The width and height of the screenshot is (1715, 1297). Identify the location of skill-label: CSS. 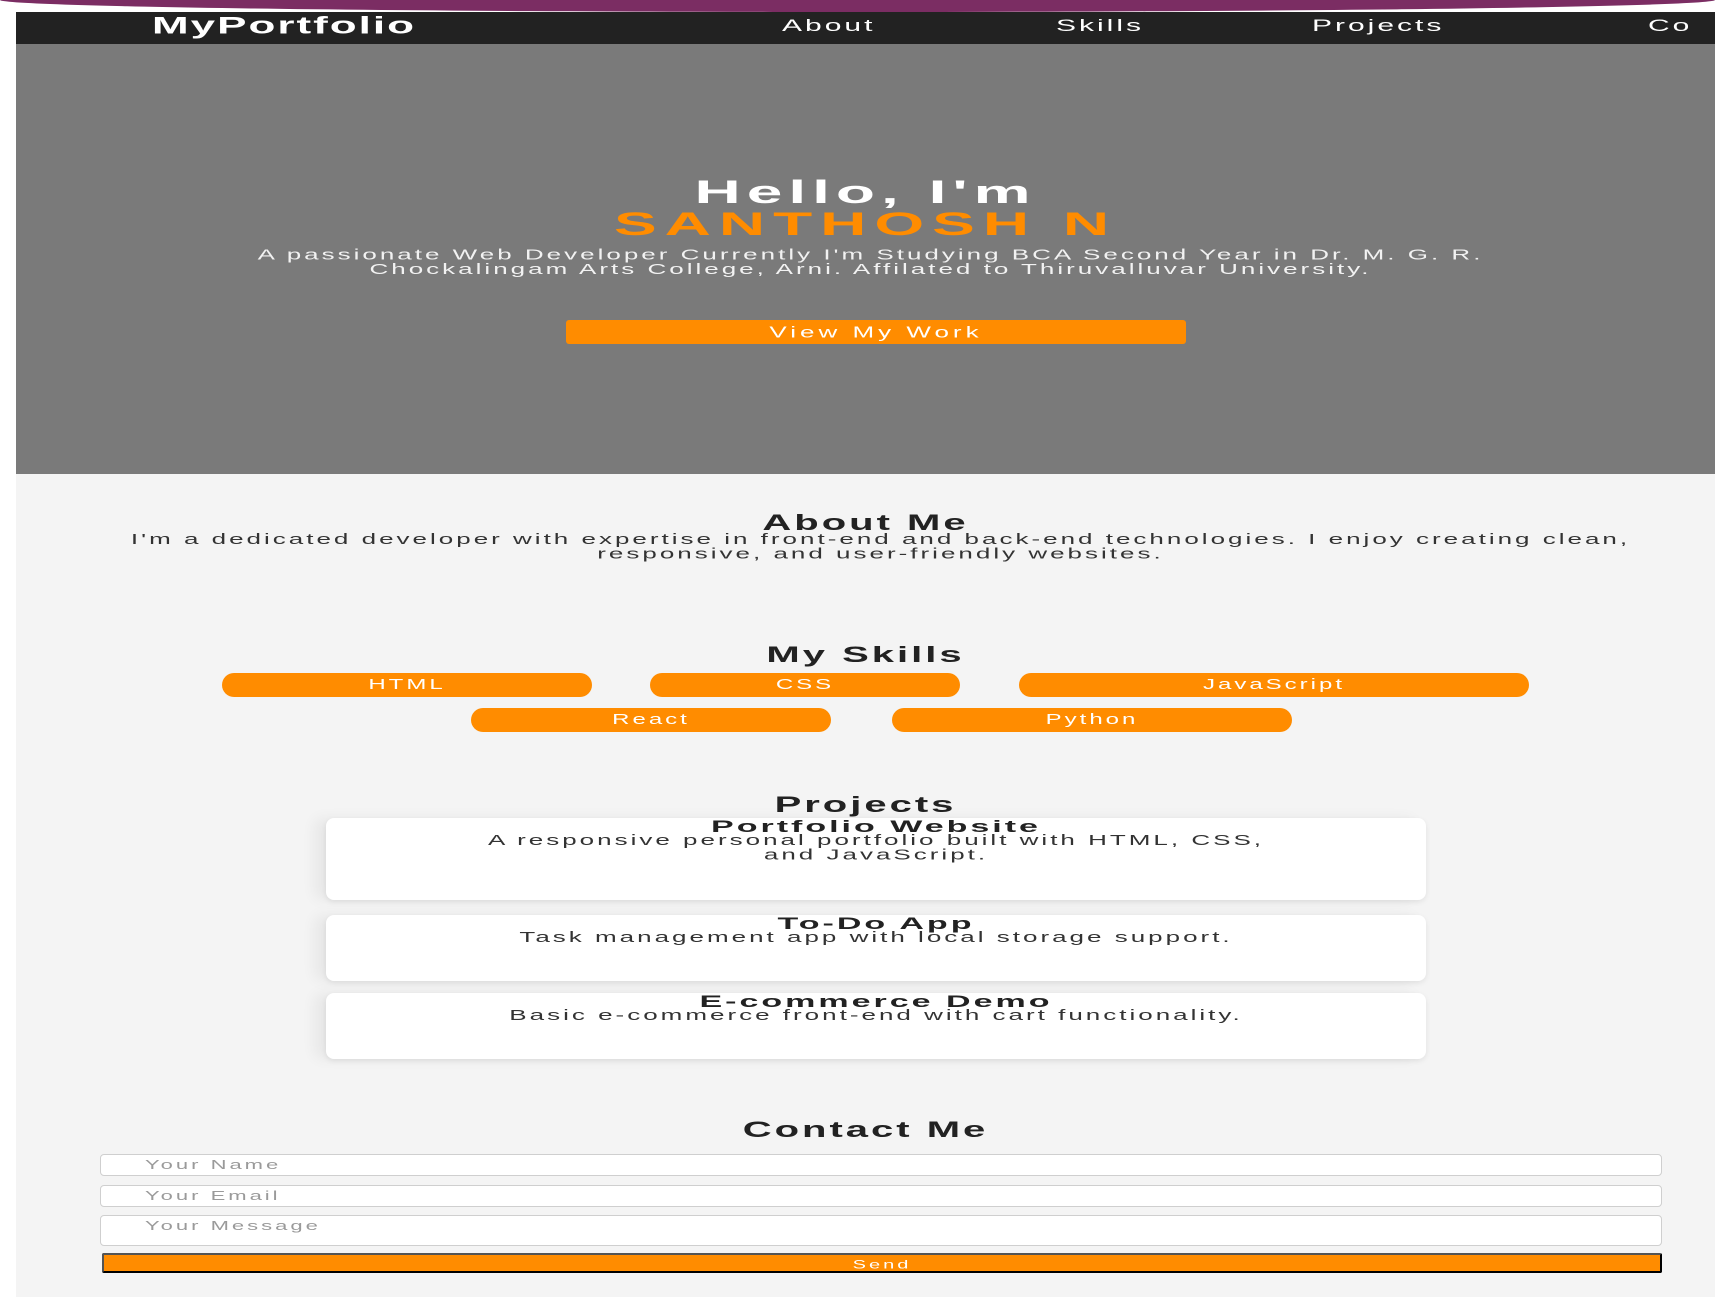
(805, 684).